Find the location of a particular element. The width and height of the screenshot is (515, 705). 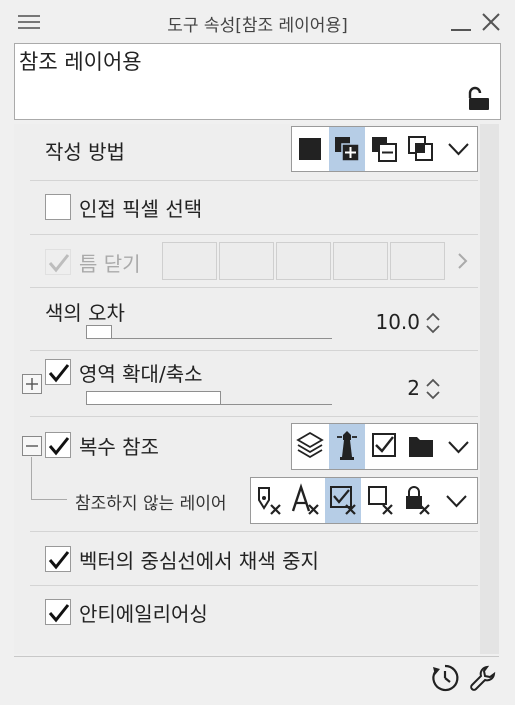

multi-refer-buttons is located at coordinates (384, 446).